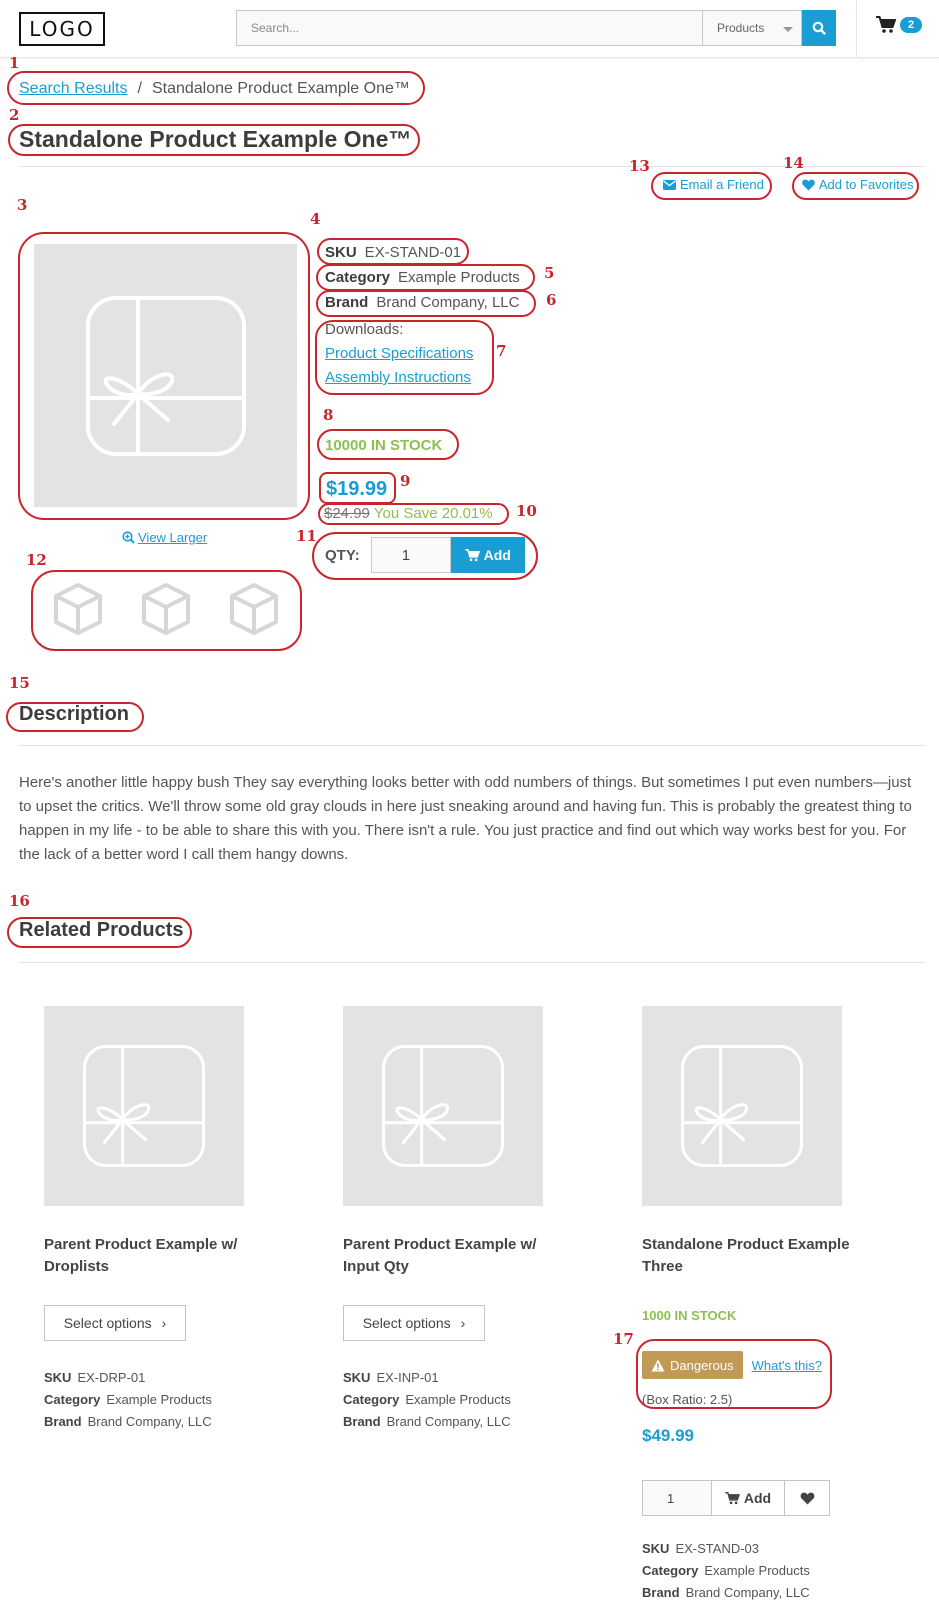  Describe the element at coordinates (788, 29) in the screenshot. I see `caret-down-icon` at that location.